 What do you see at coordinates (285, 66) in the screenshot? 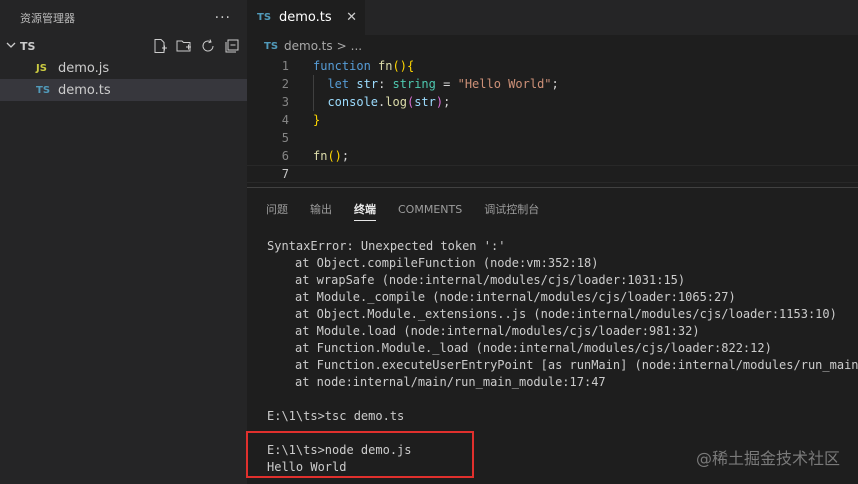
I see `line-number: 1` at bounding box center [285, 66].